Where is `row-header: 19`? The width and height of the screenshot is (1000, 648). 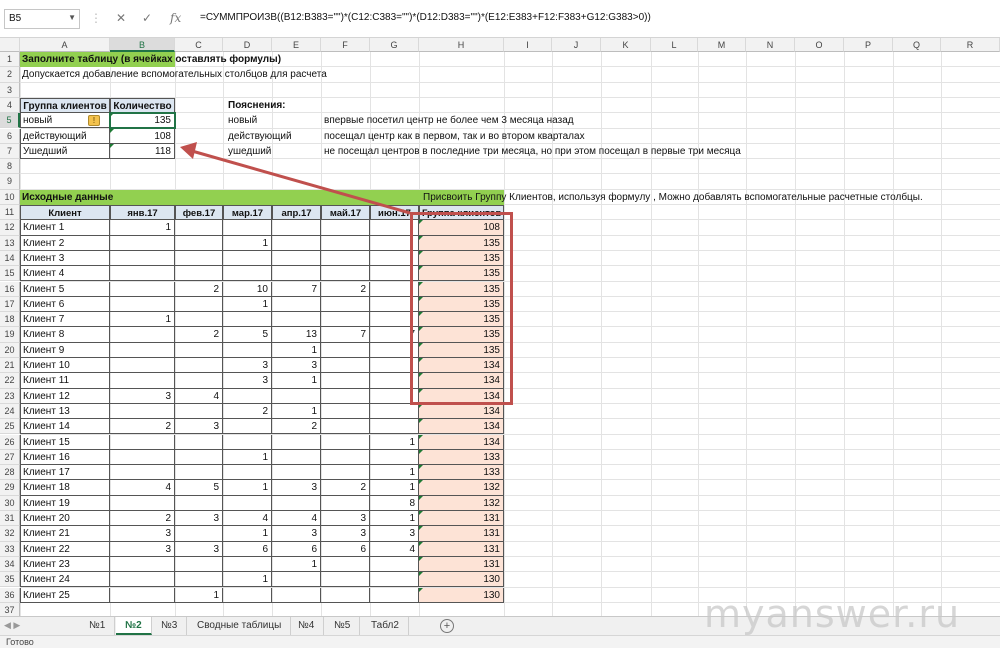
row-header: 19 is located at coordinates (10, 335).